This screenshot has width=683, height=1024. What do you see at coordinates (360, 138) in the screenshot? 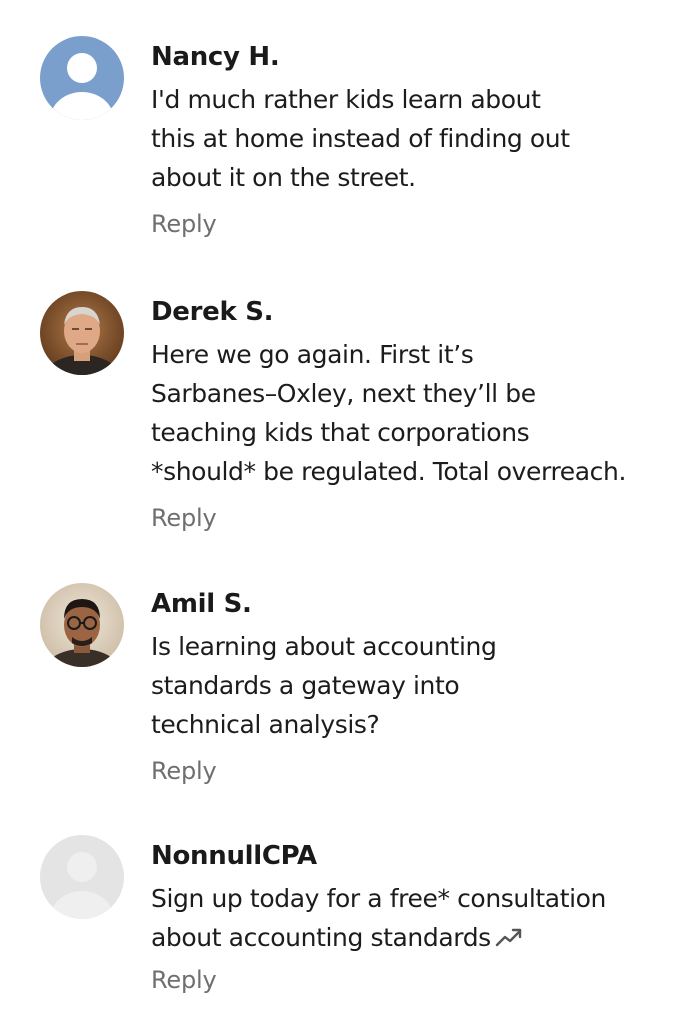
I see `comment-text-line: this at home instead of finding out` at bounding box center [360, 138].